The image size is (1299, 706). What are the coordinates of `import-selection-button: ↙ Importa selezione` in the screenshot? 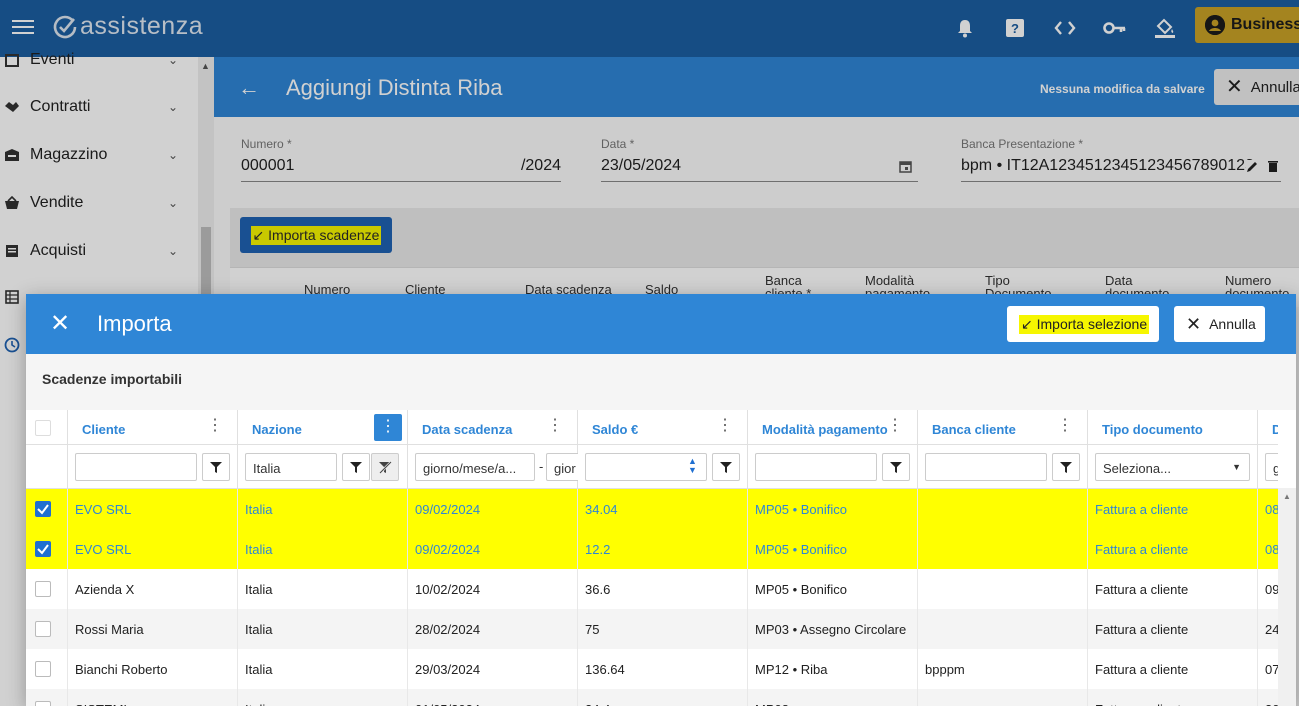 It's located at (1083, 324).